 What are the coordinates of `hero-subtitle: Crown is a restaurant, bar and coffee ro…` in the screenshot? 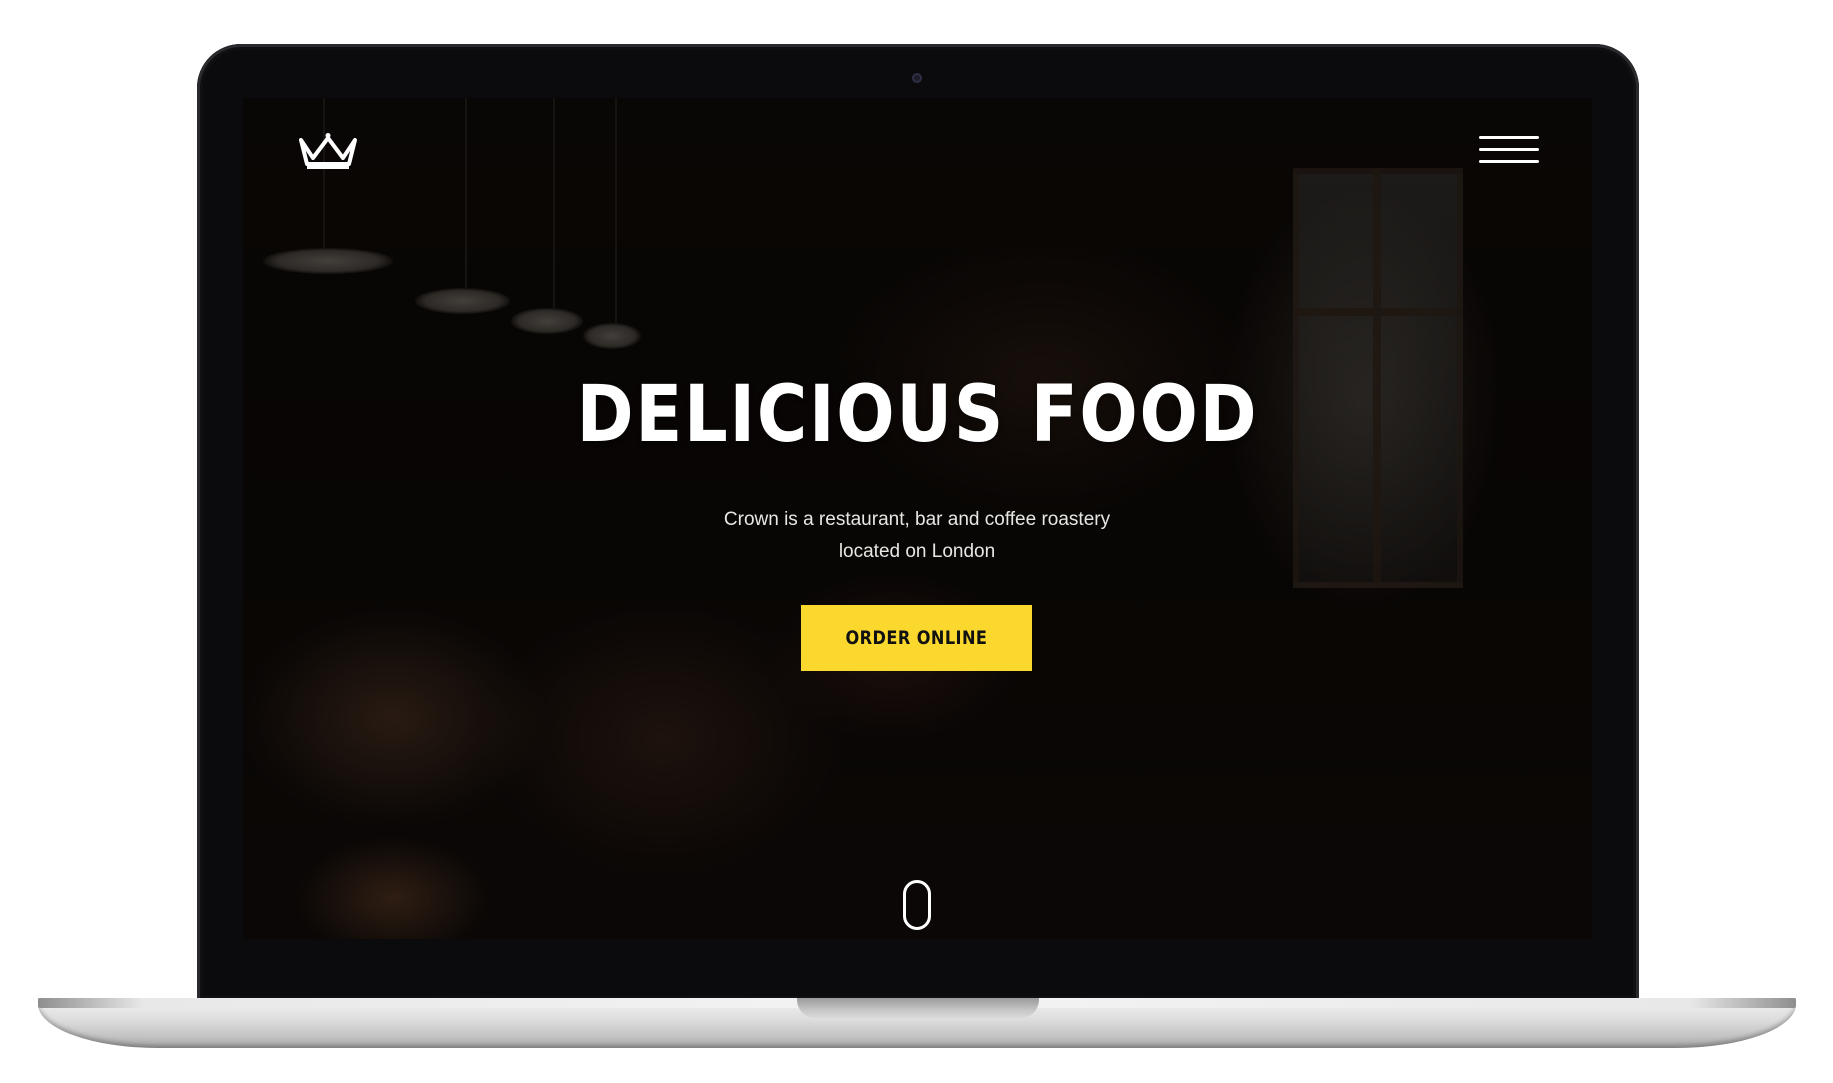 It's located at (917, 535).